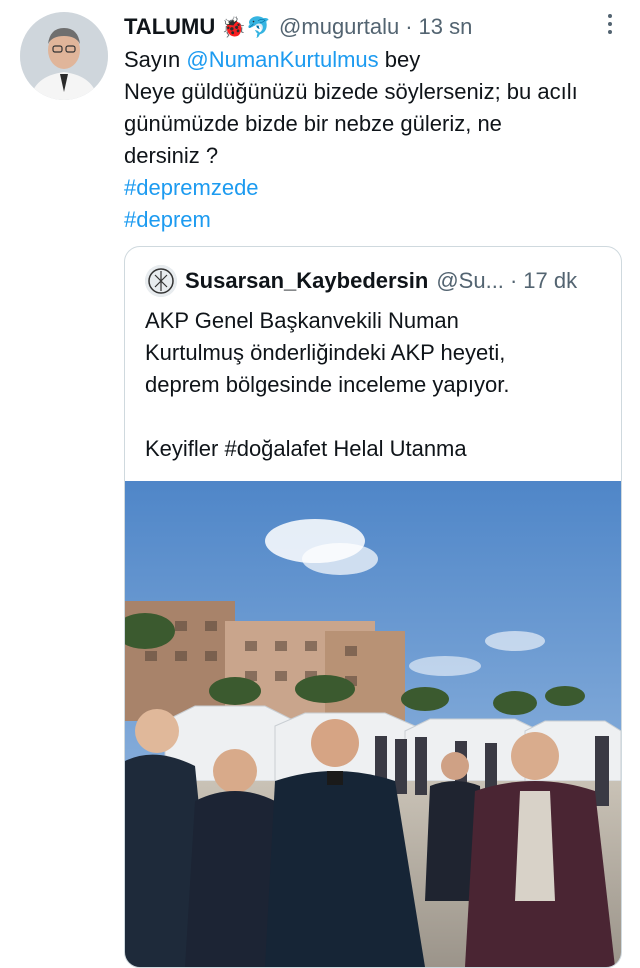  I want to click on quoted-tweet-time: 17 dk, so click(550, 281).